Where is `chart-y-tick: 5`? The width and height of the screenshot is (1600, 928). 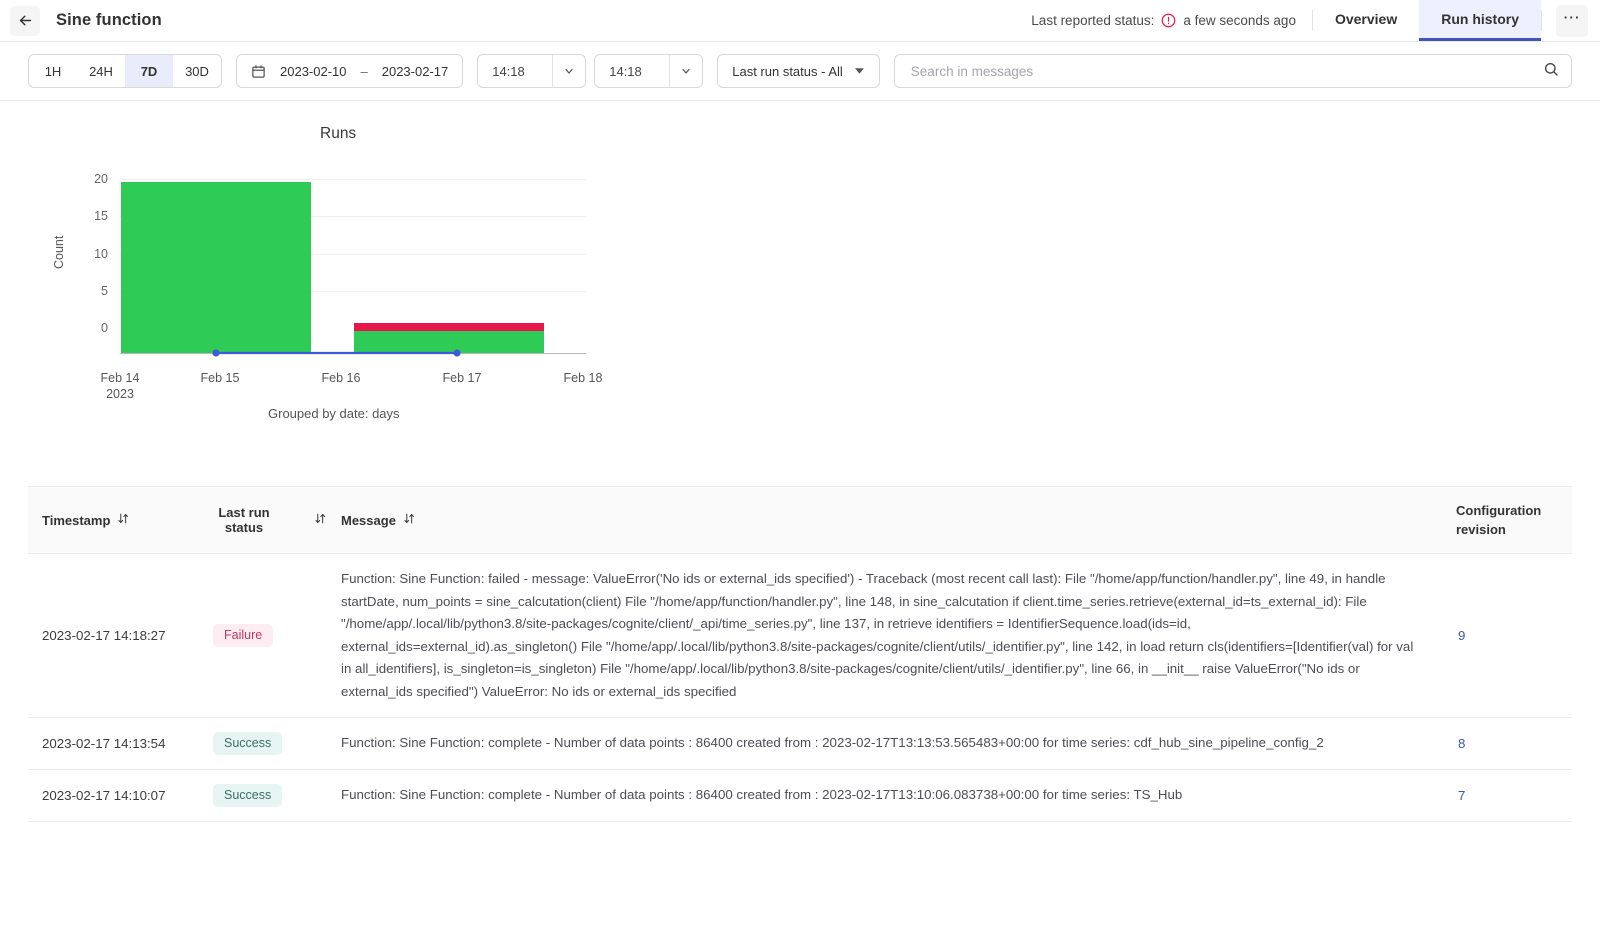 chart-y-tick: 5 is located at coordinates (104, 290).